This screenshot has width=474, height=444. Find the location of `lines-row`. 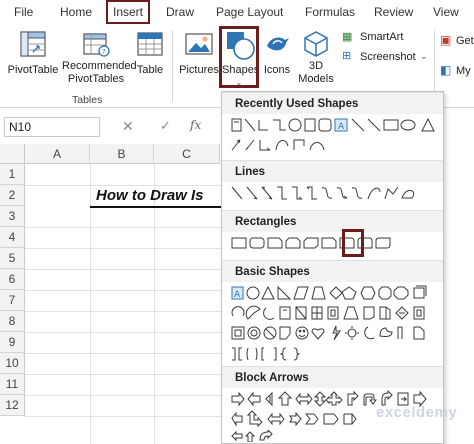

lines-row is located at coordinates (332, 193).